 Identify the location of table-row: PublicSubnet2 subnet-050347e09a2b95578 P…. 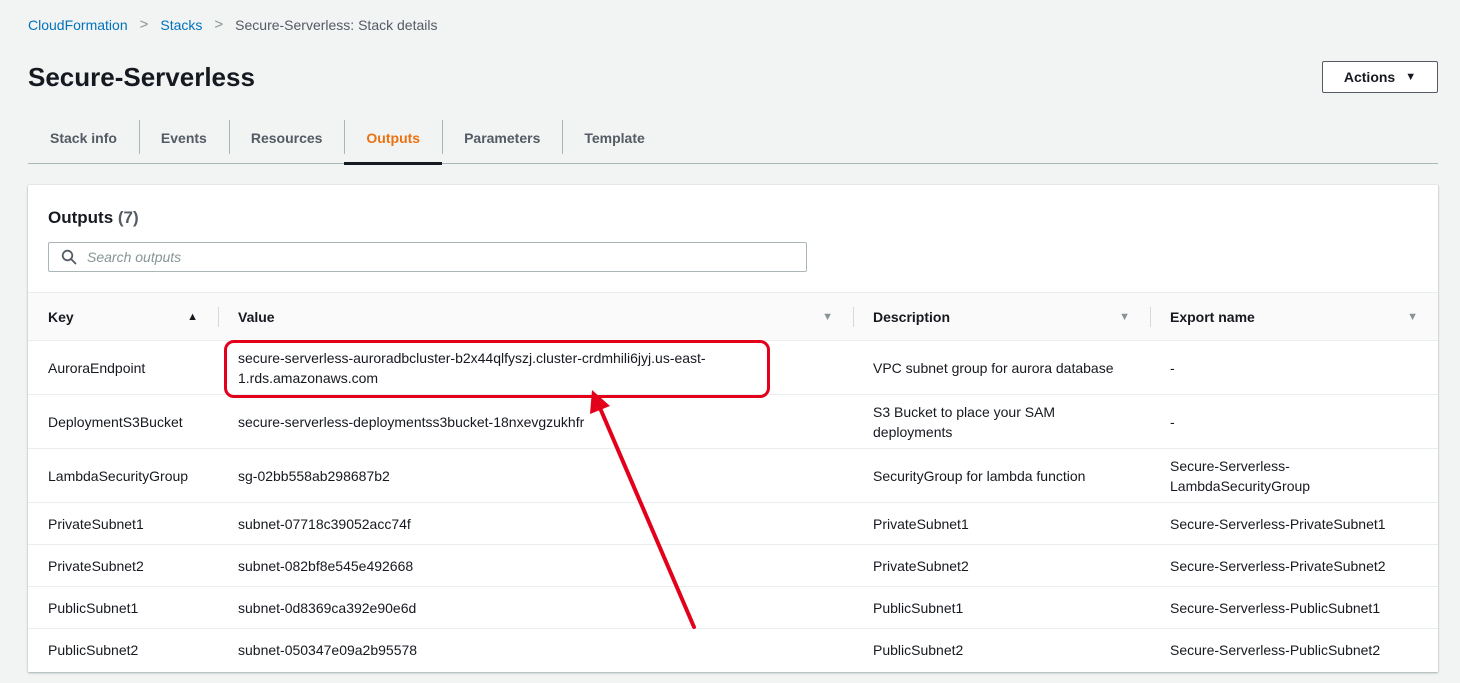
(733, 650).